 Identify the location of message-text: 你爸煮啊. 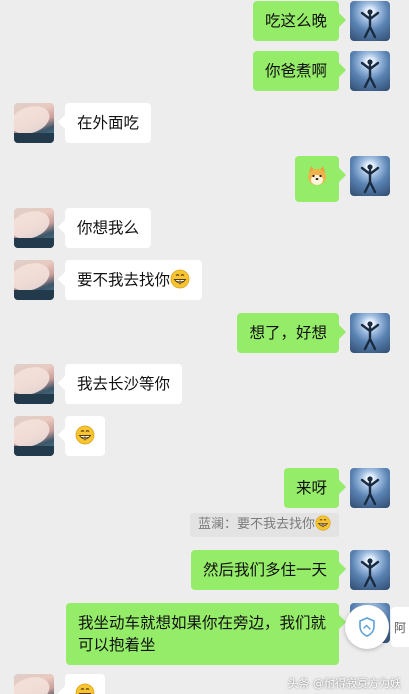
(295, 71).